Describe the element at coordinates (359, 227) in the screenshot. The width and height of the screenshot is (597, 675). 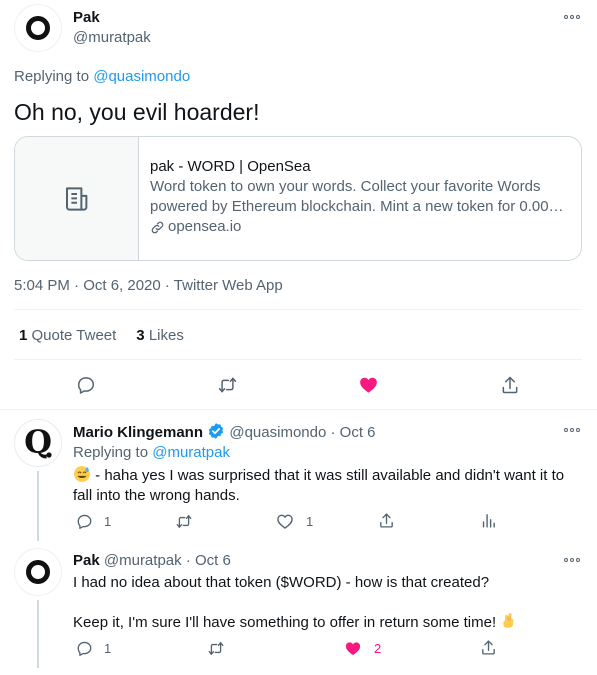
I see `card-domain: opensea.io` at that location.